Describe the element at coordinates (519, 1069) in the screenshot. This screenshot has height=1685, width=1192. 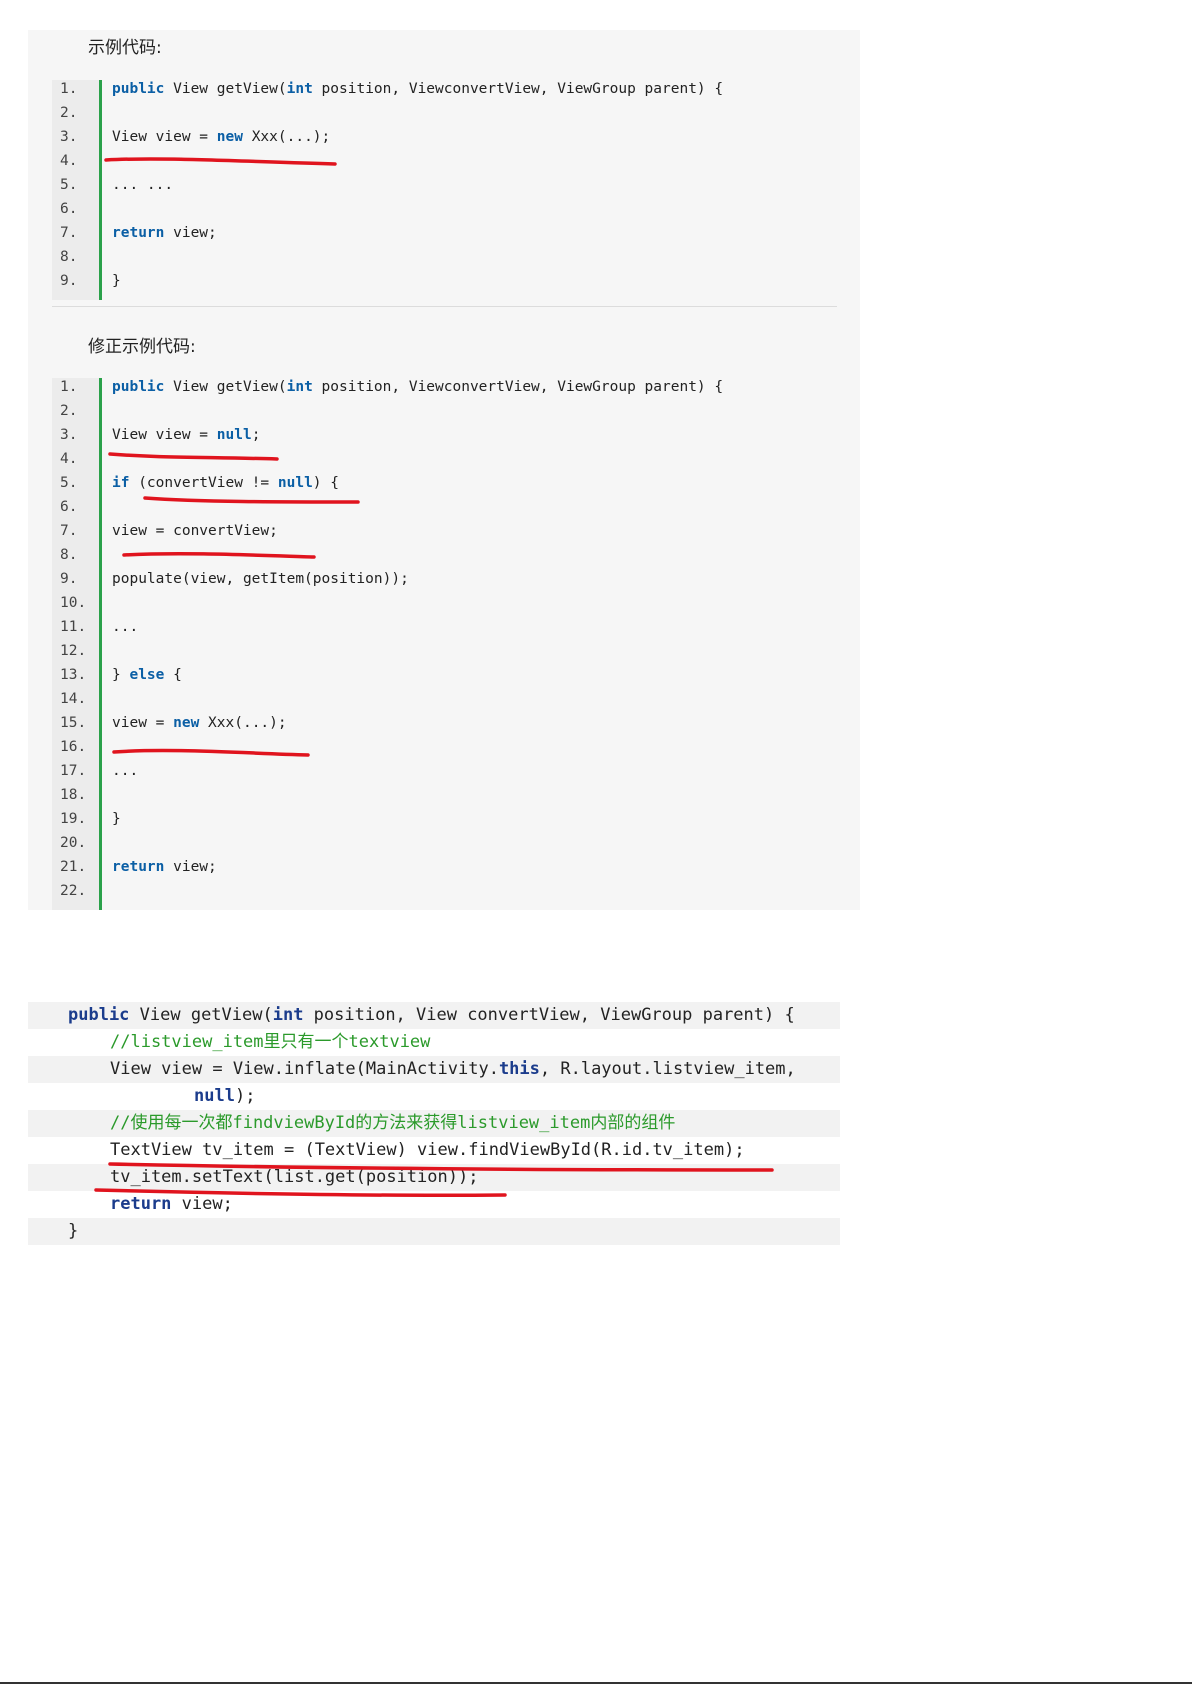
I see `keyword: this` at that location.